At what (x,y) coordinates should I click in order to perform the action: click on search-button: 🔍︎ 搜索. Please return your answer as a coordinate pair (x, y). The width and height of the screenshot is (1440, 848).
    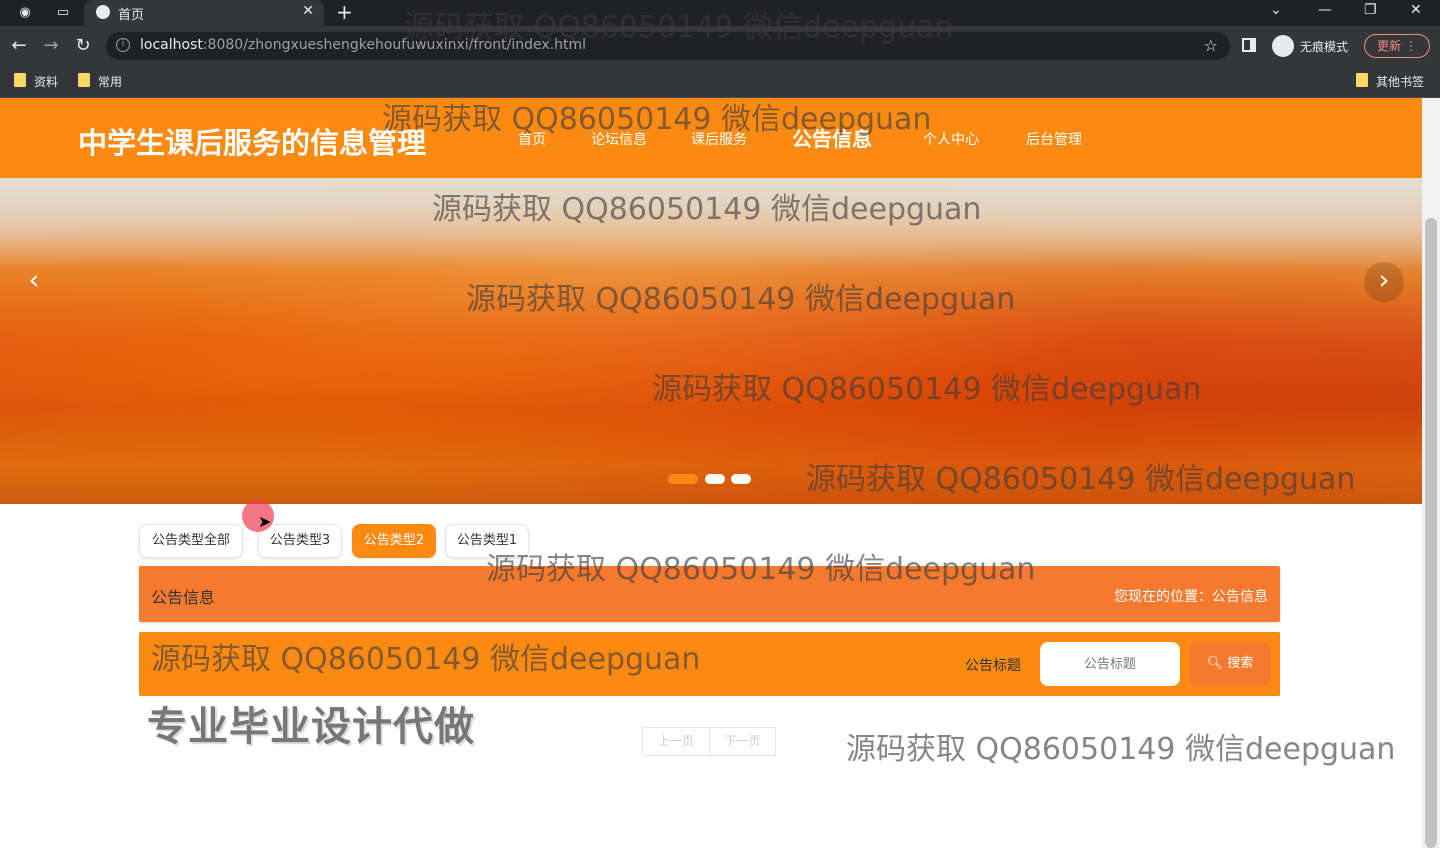
    Looking at the image, I should click on (1230, 664).